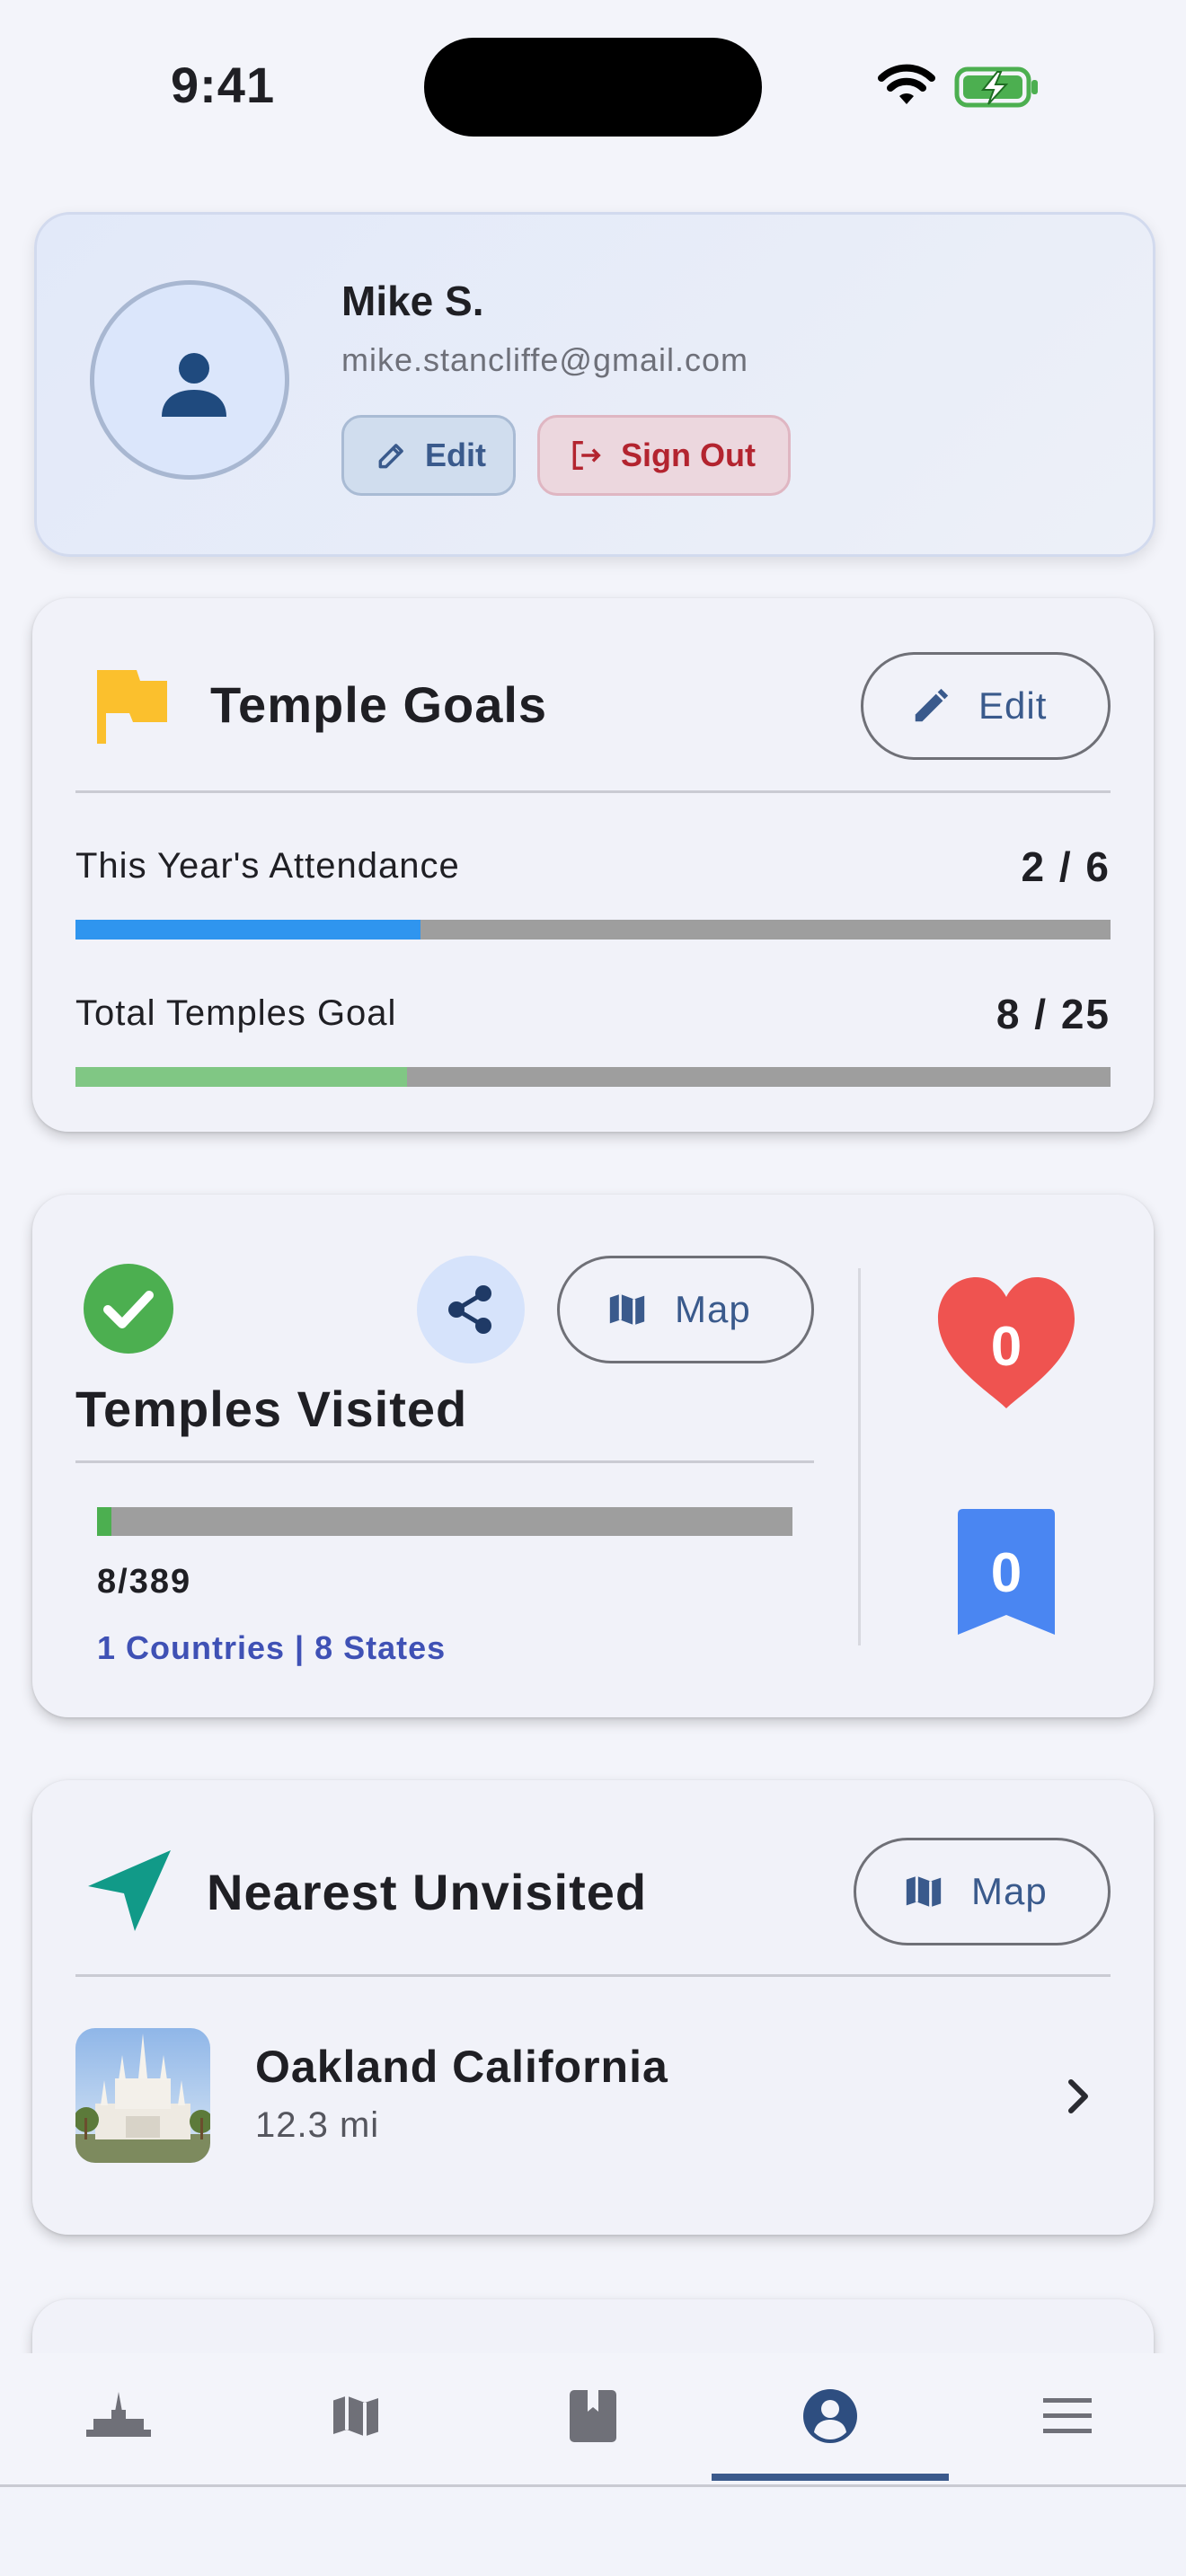 This screenshot has width=1186, height=2576. What do you see at coordinates (131, 709) in the screenshot?
I see `flag-icon` at bounding box center [131, 709].